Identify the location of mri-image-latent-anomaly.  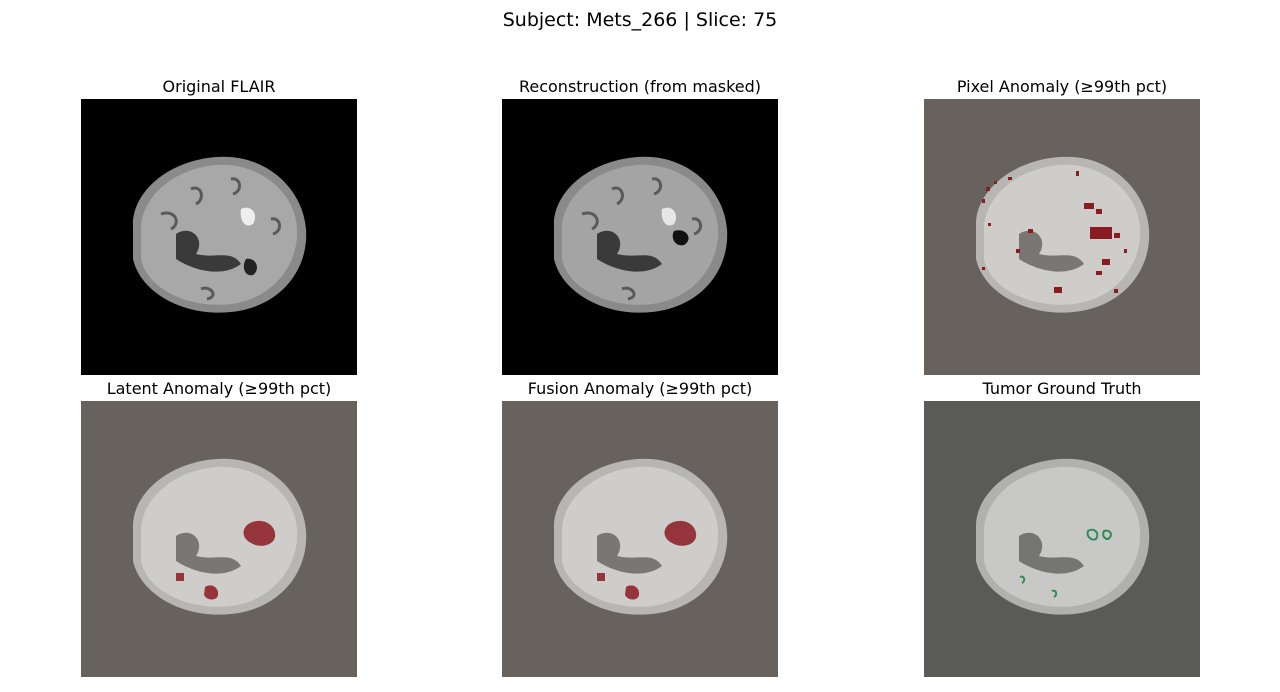
(219, 539).